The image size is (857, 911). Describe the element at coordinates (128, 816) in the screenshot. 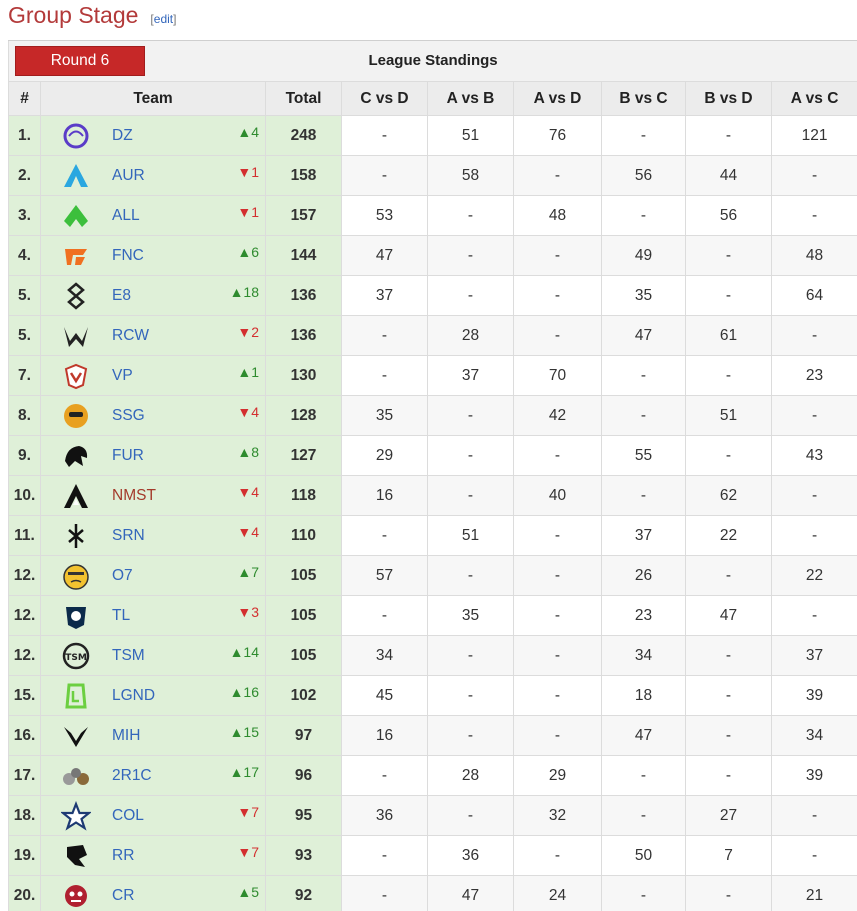

I see `team-link: COL` at that location.